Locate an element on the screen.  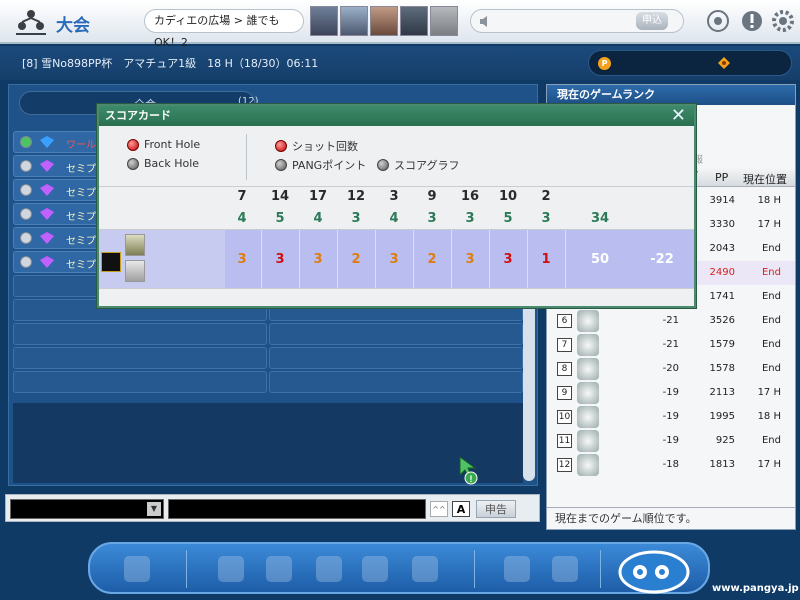
exit-door-icon is located at coordinates (137, 569).